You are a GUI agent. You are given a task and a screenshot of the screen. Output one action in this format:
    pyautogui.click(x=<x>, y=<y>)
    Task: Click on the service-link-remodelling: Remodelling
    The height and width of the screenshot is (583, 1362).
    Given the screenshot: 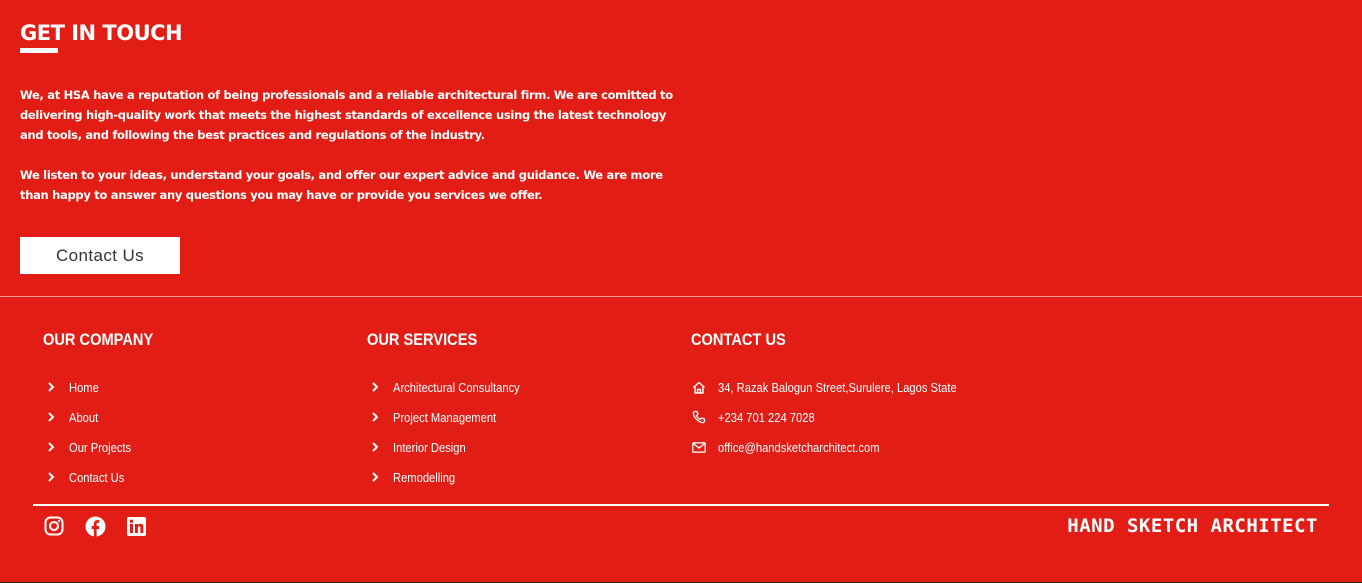 What is the action you would take?
    pyautogui.click(x=453, y=477)
    